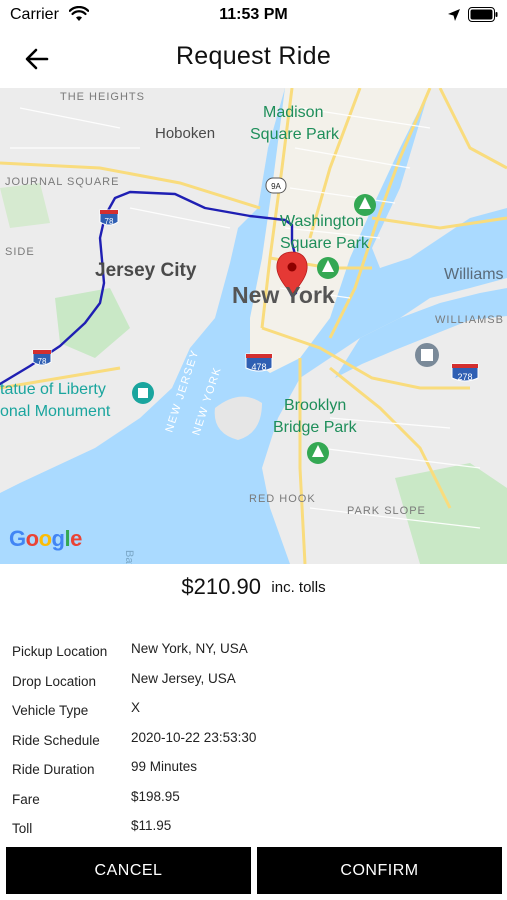  What do you see at coordinates (183, 678) in the screenshot?
I see `detail-value: New Jersey, USA` at bounding box center [183, 678].